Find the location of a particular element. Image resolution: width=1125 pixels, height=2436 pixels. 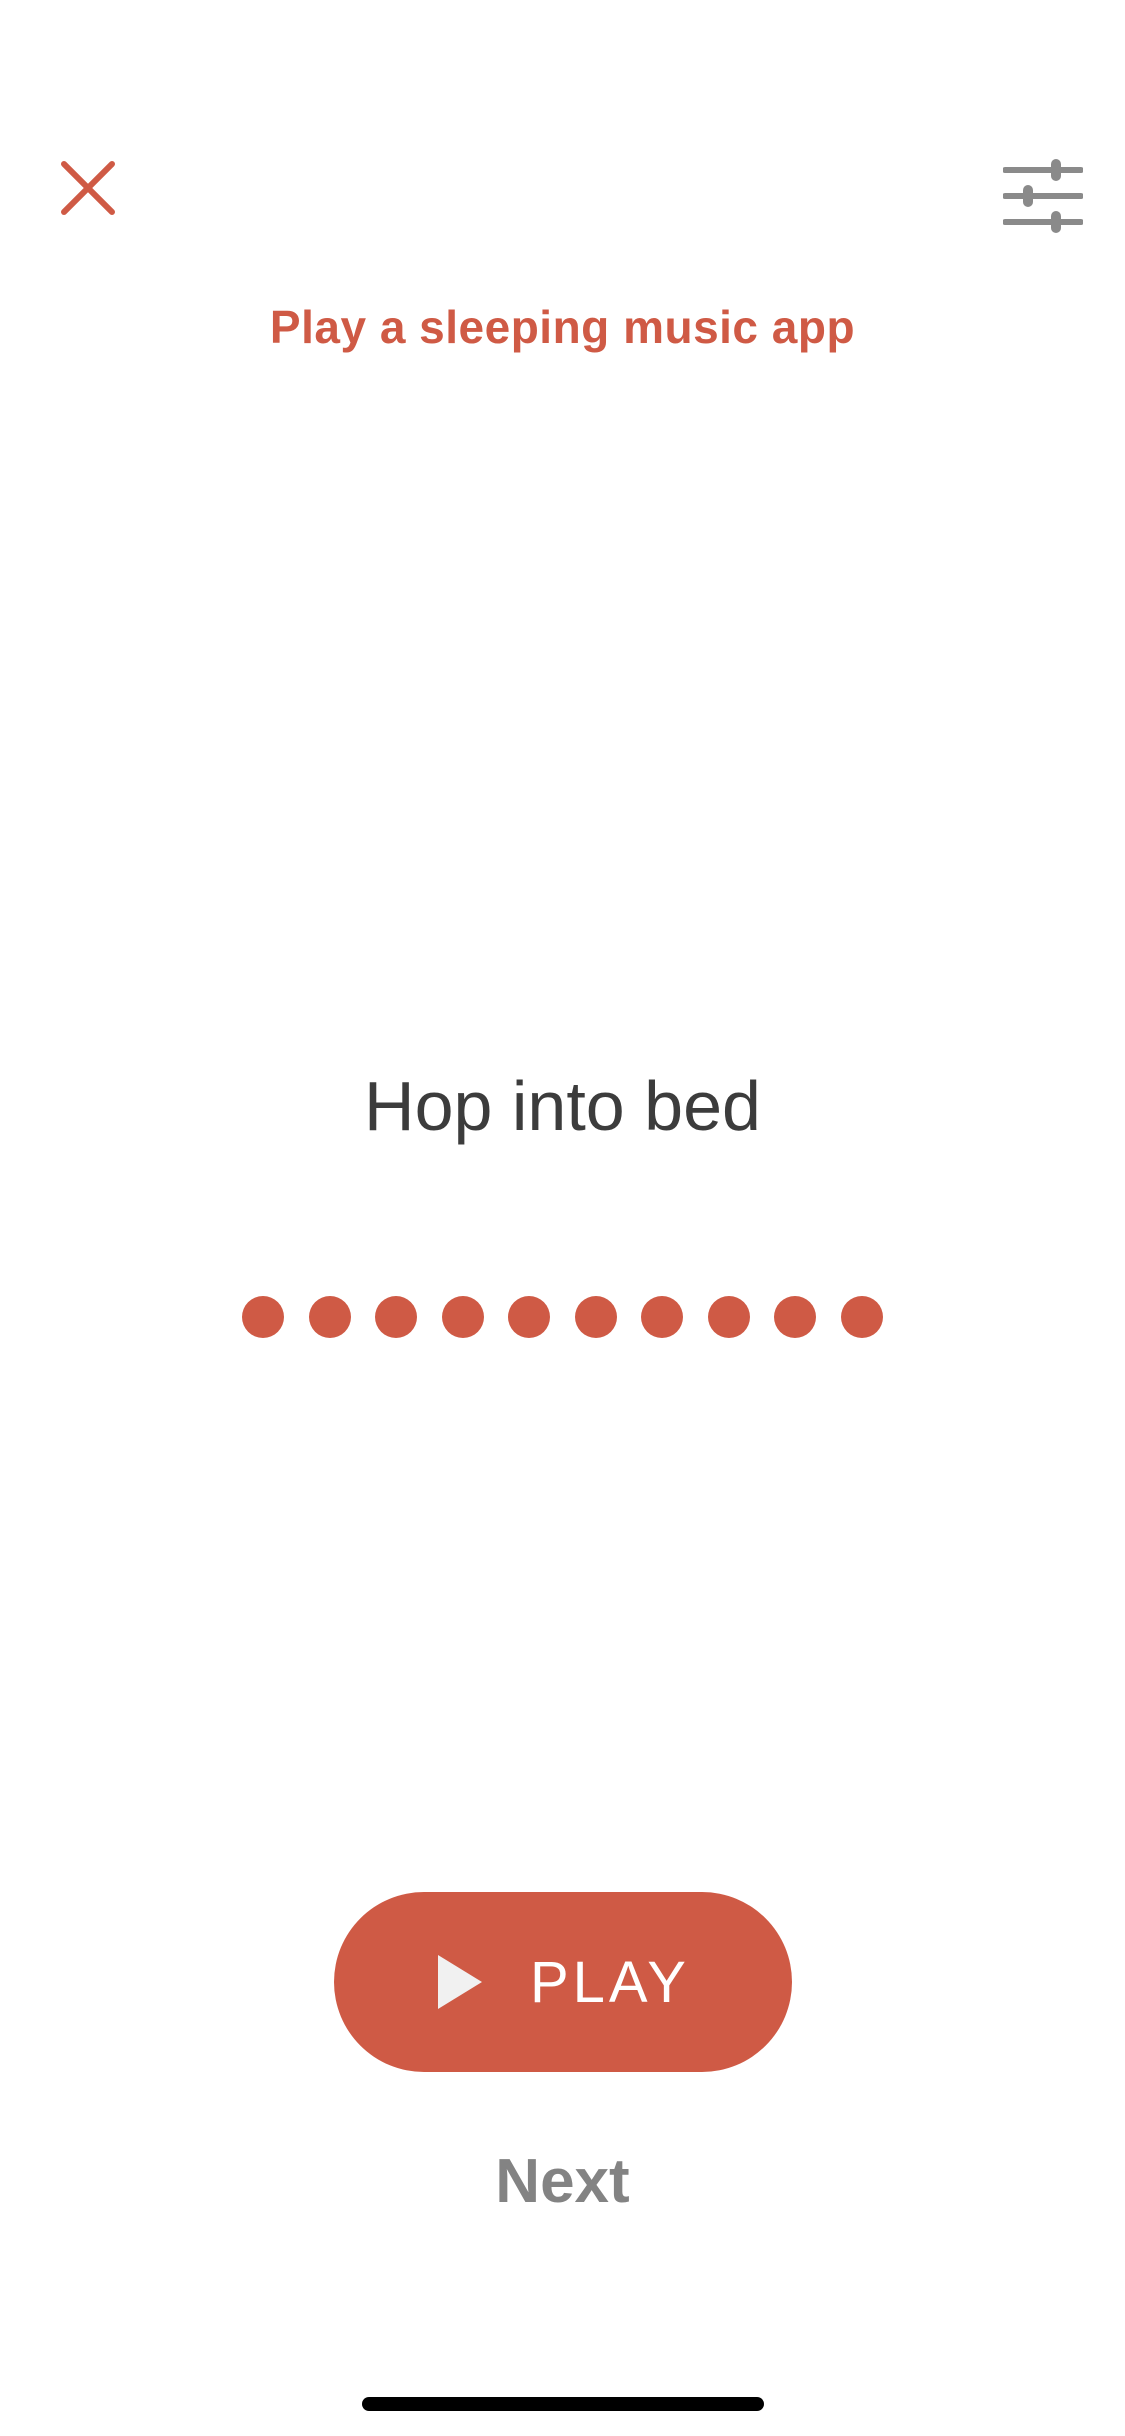

progress-dots is located at coordinates (562, 1317).